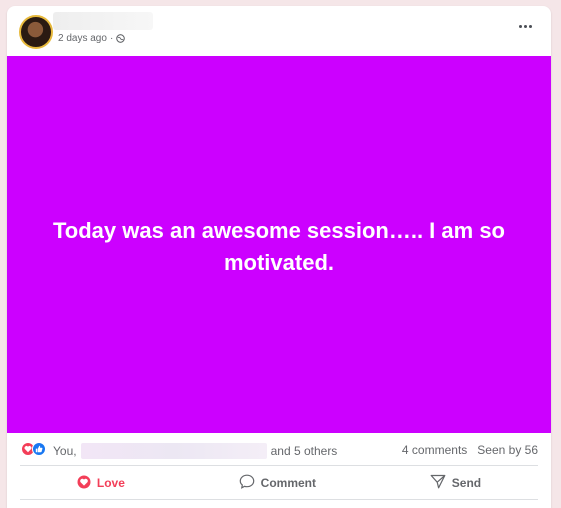 This screenshot has height=508, width=561. I want to click on reactors-summary: You, and 5 others, so click(195, 451).